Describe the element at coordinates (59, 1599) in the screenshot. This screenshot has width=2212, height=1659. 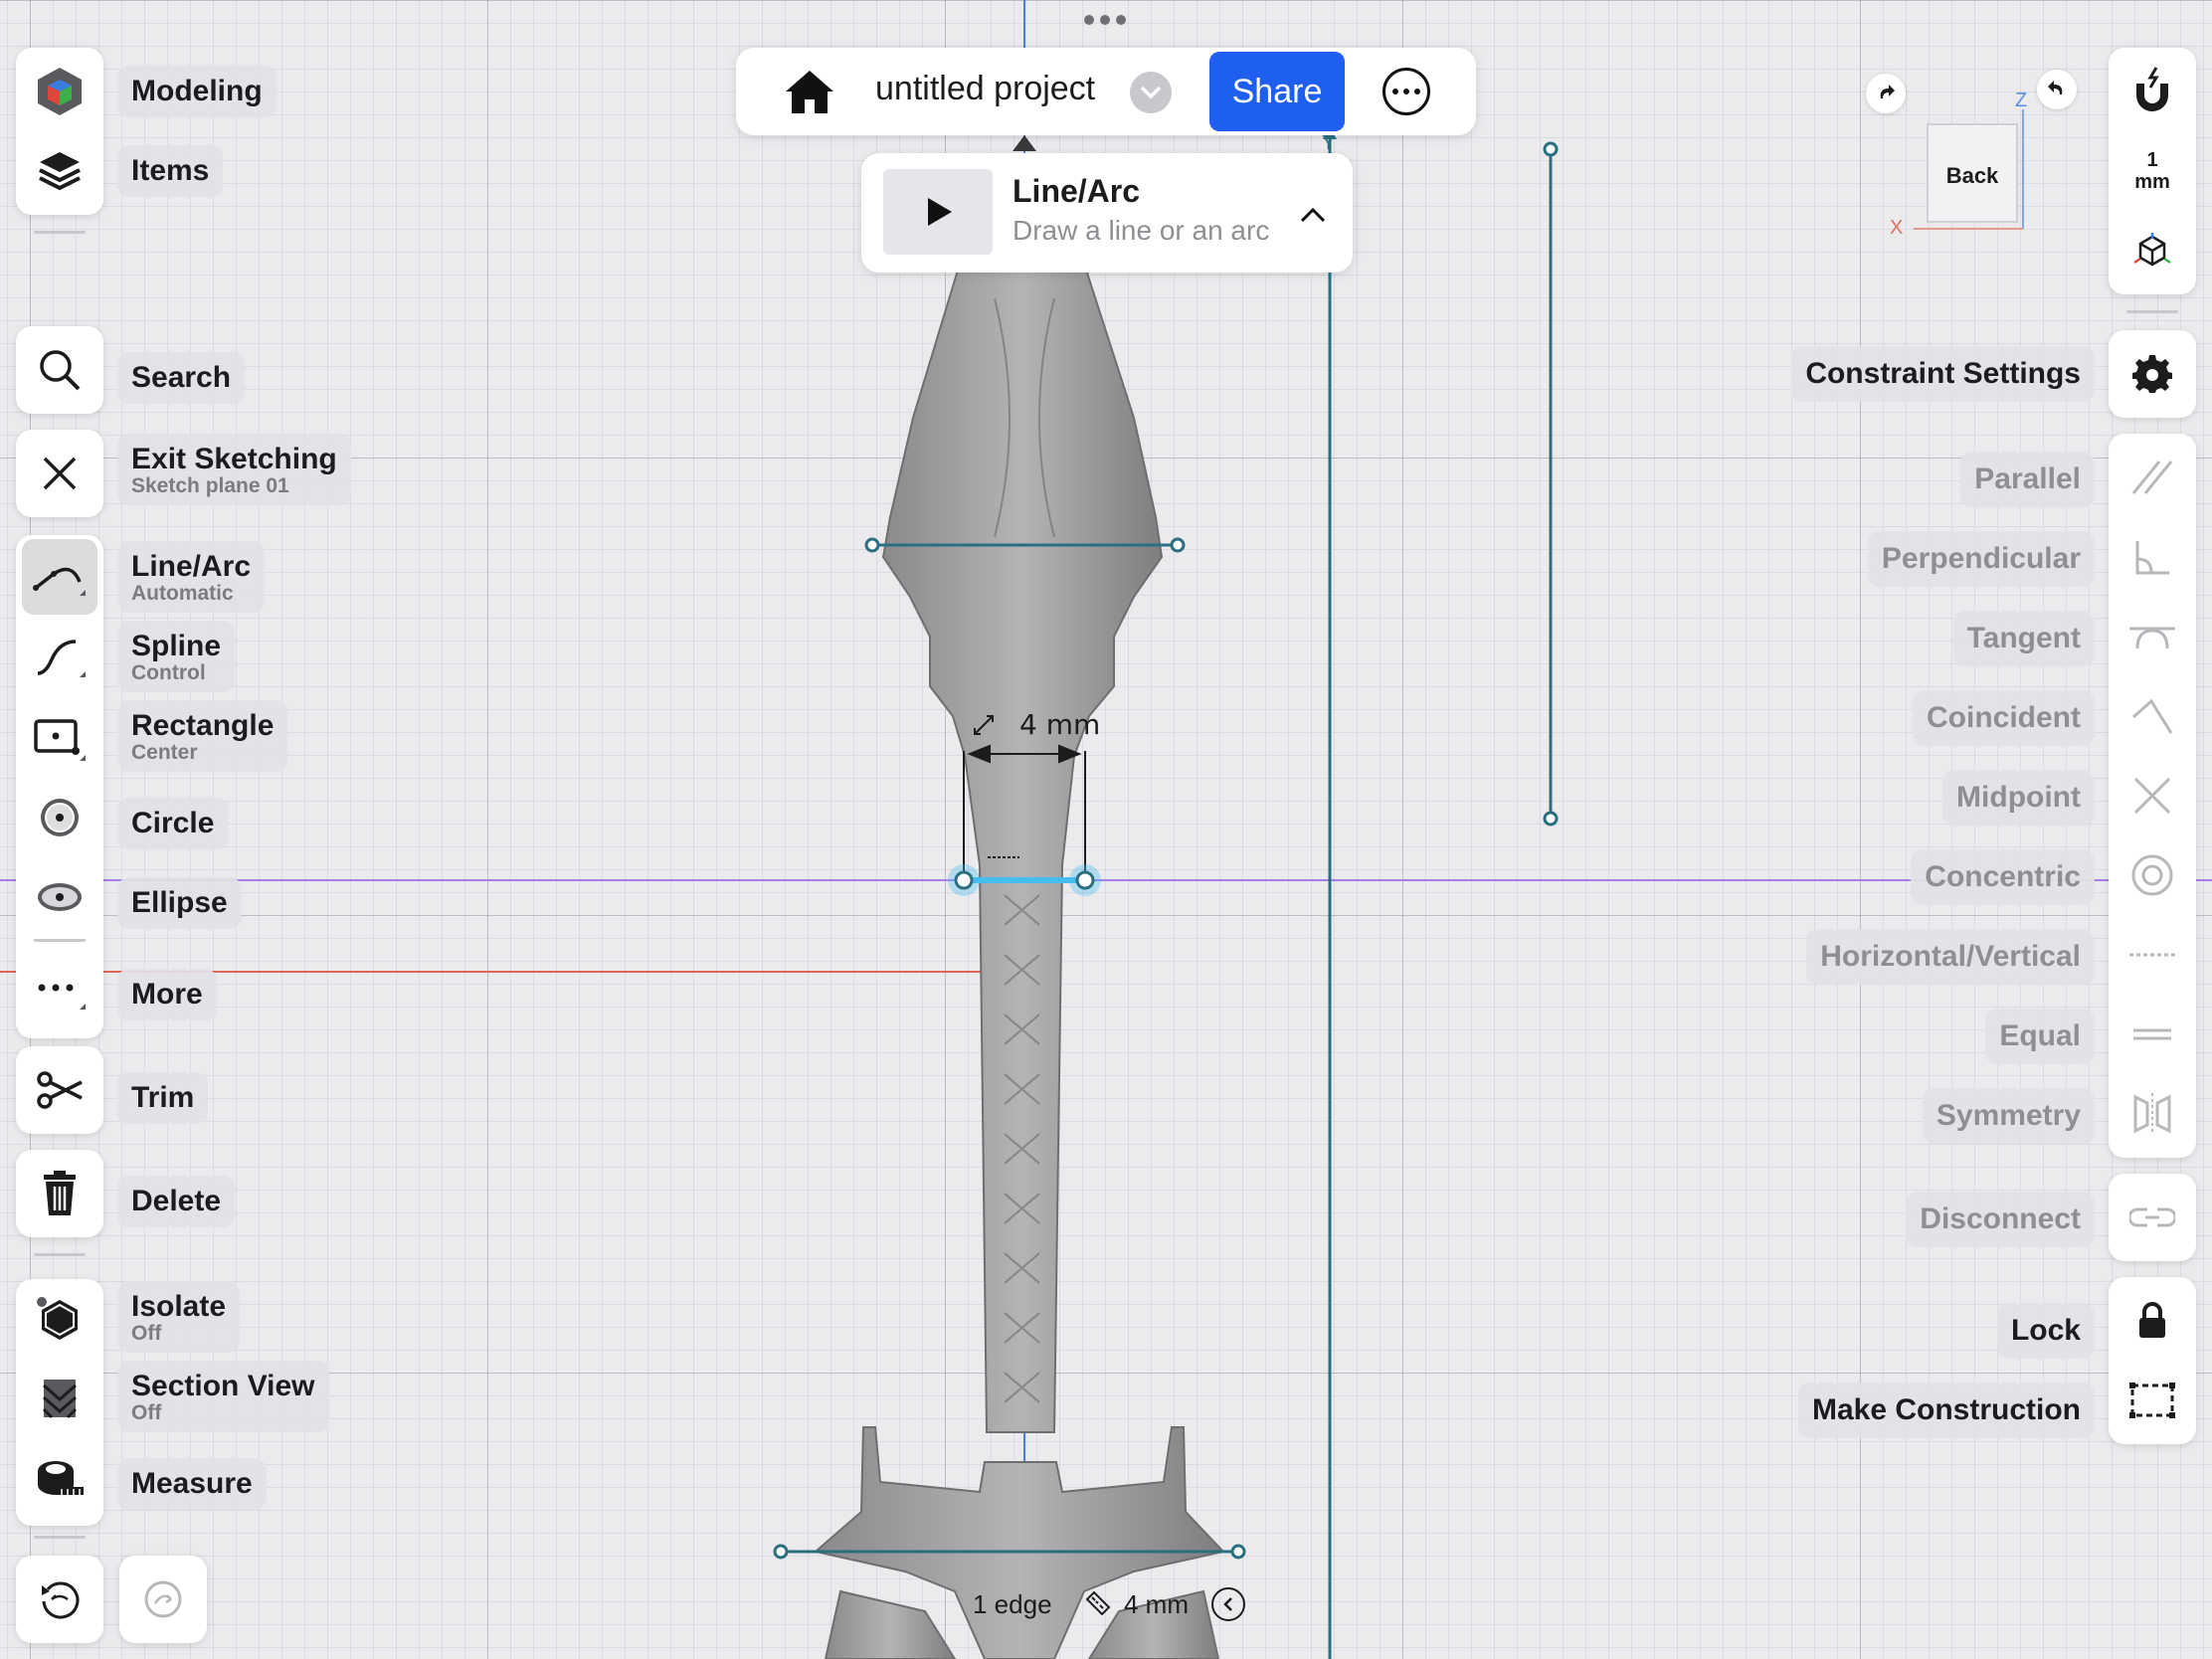
I see `undo-button` at that location.